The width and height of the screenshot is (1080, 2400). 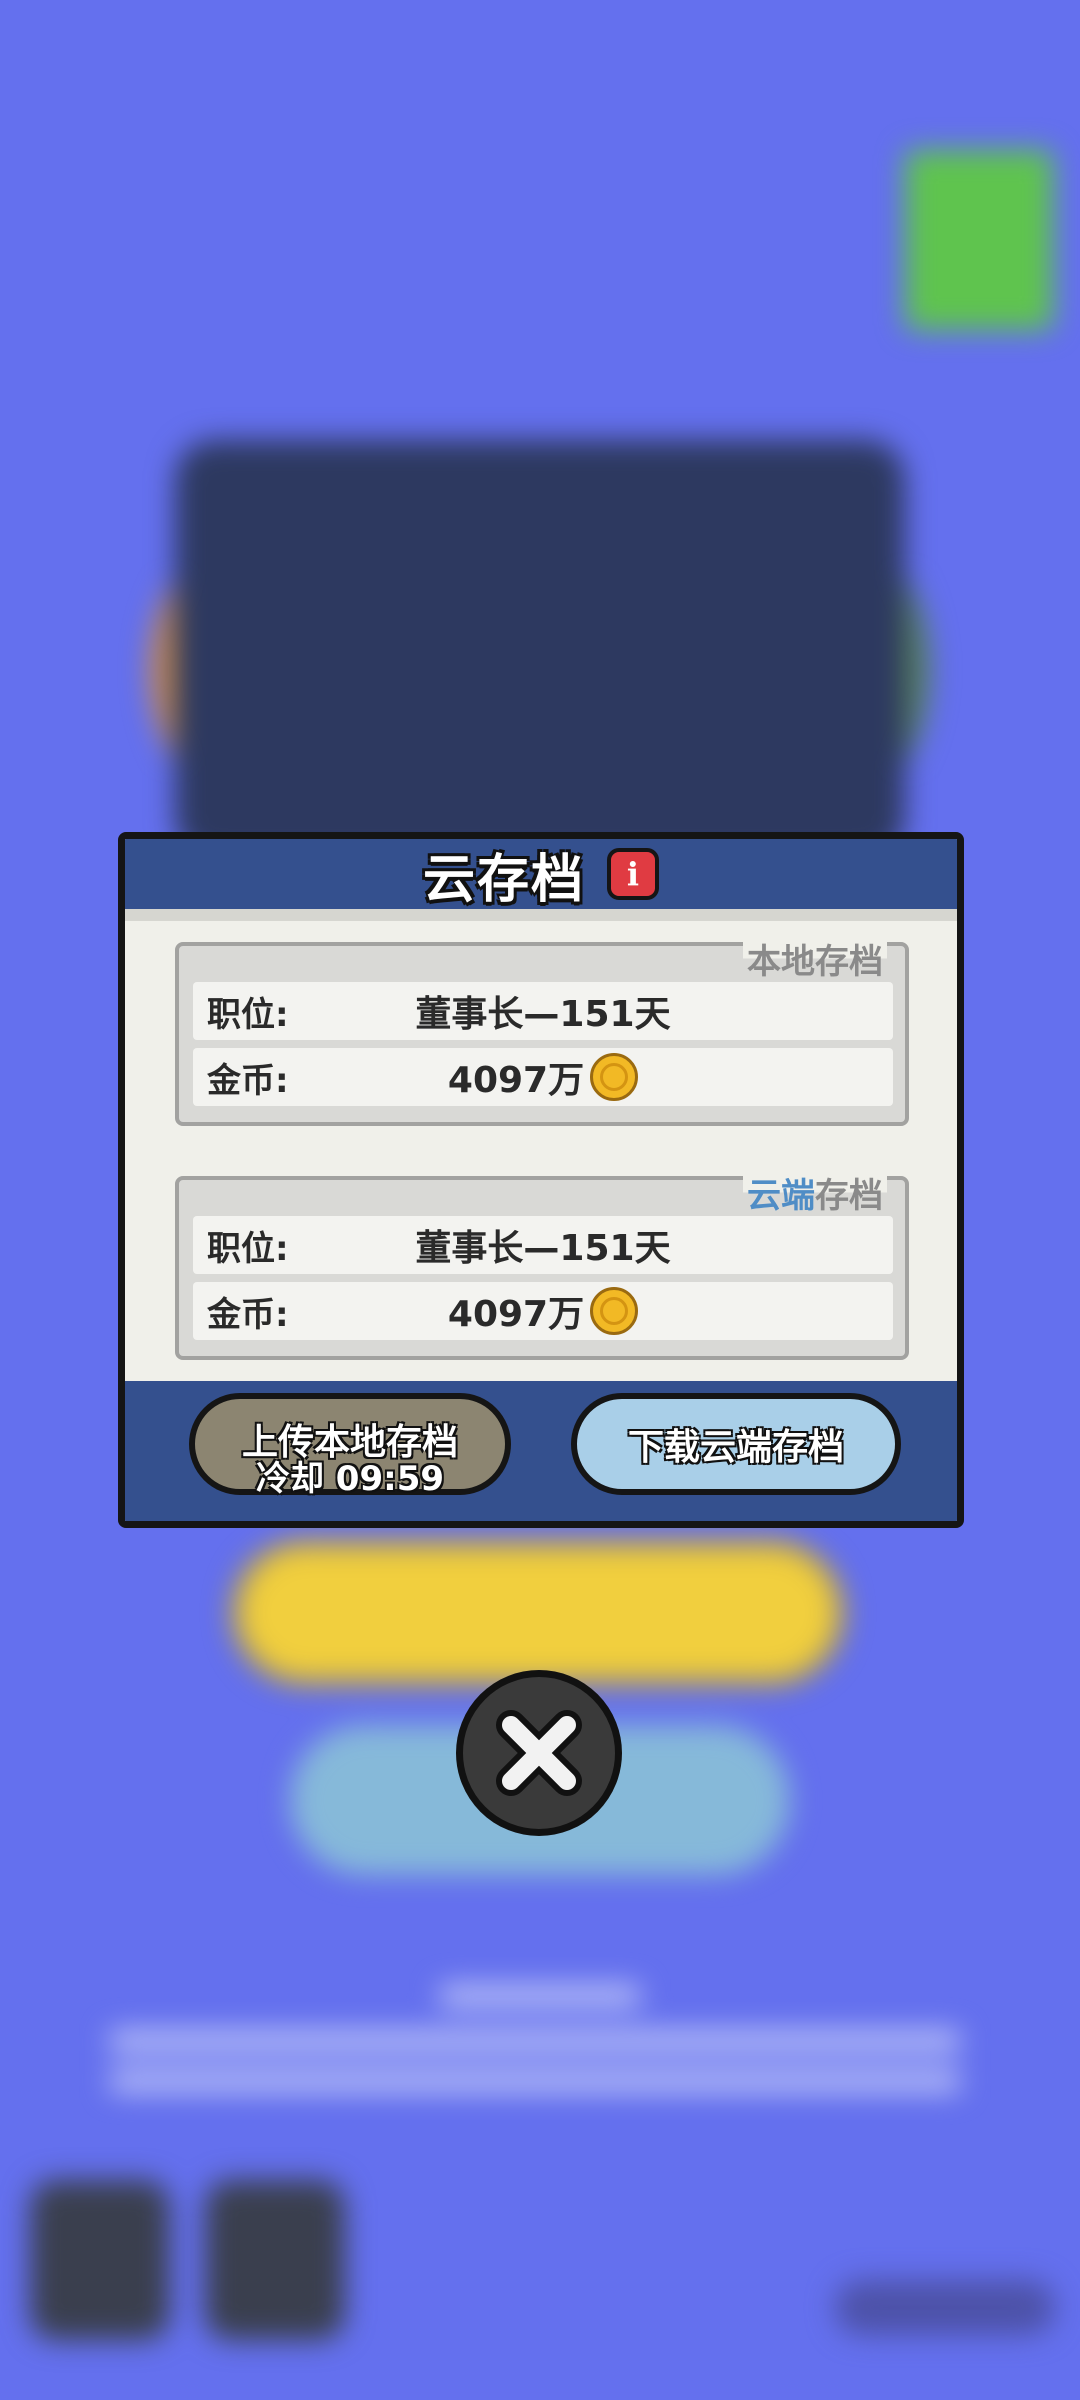 I want to click on local-save-label: 本地存档, so click(x=815, y=958).